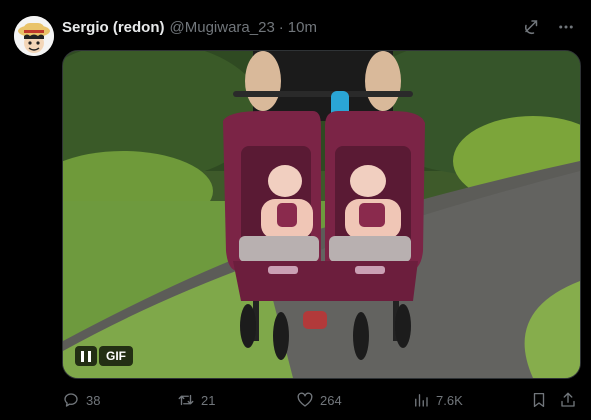 The height and width of the screenshot is (420, 591). I want to click on reply-icon, so click(71, 400).